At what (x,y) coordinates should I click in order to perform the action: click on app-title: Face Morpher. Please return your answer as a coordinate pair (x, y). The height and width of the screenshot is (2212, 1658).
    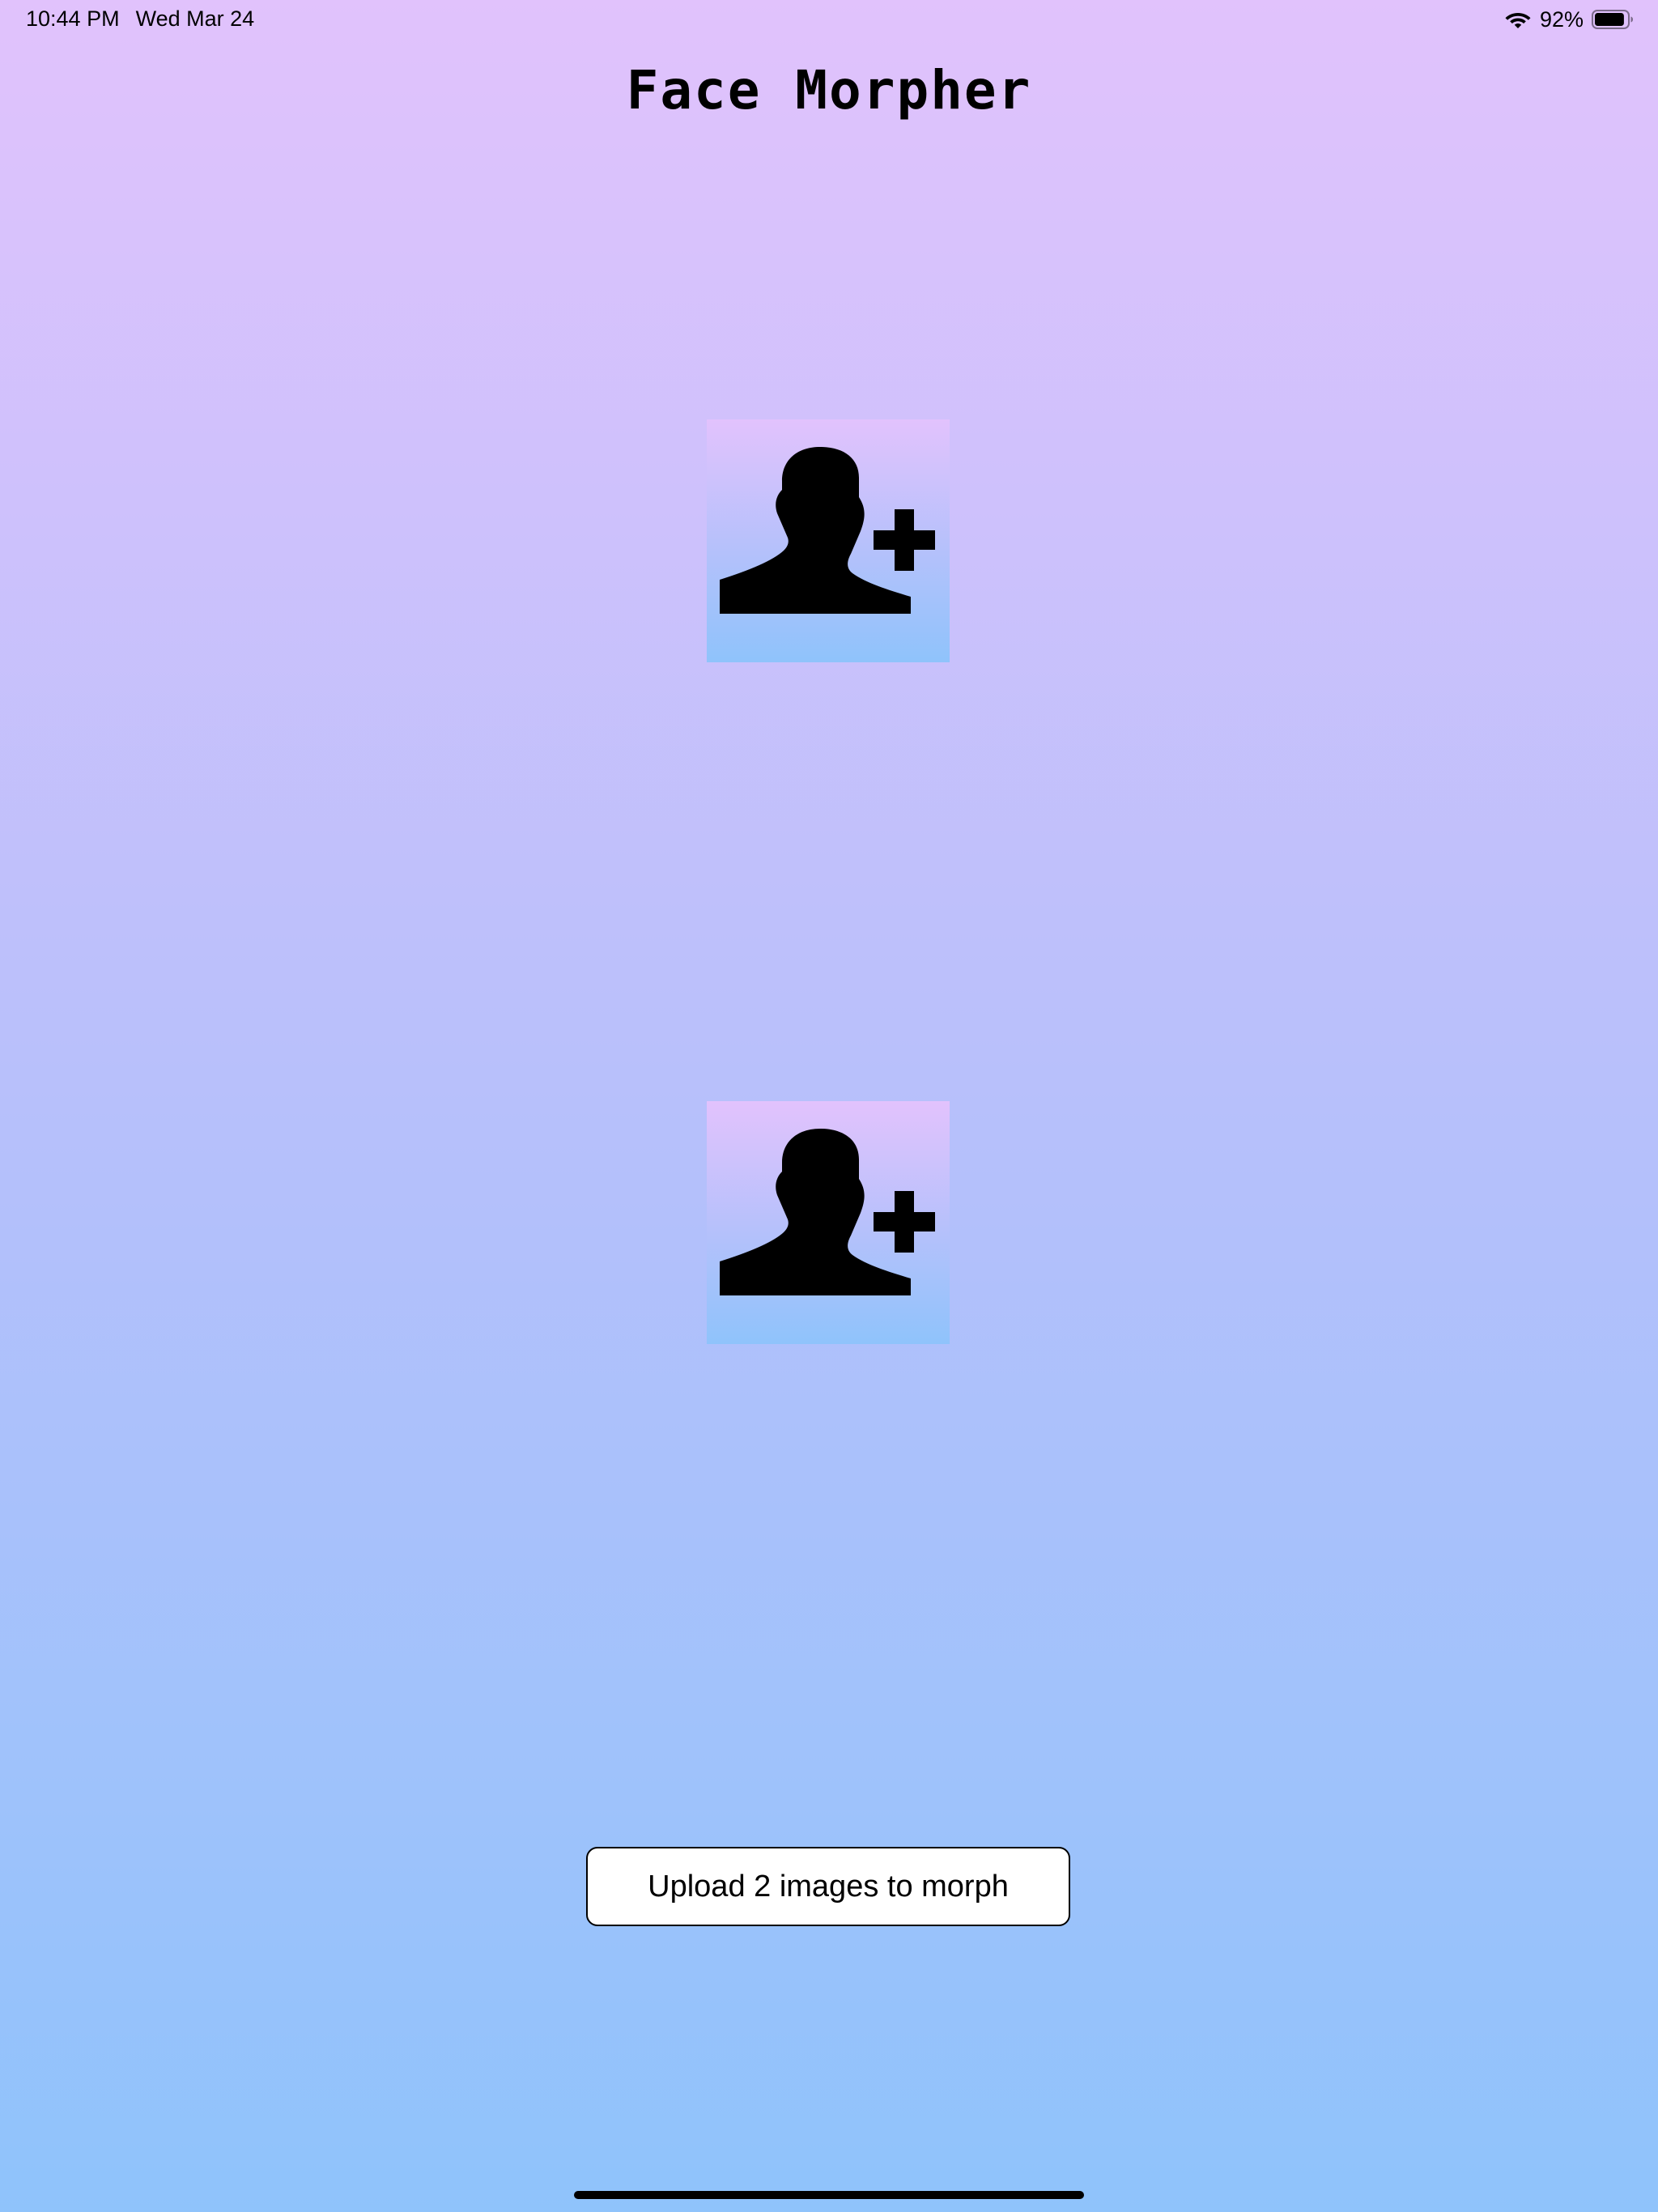
    Looking at the image, I should click on (829, 90).